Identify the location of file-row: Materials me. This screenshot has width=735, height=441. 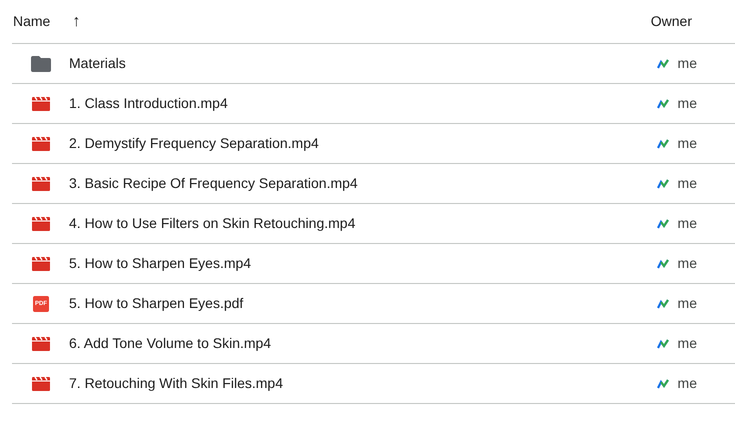
(373, 64).